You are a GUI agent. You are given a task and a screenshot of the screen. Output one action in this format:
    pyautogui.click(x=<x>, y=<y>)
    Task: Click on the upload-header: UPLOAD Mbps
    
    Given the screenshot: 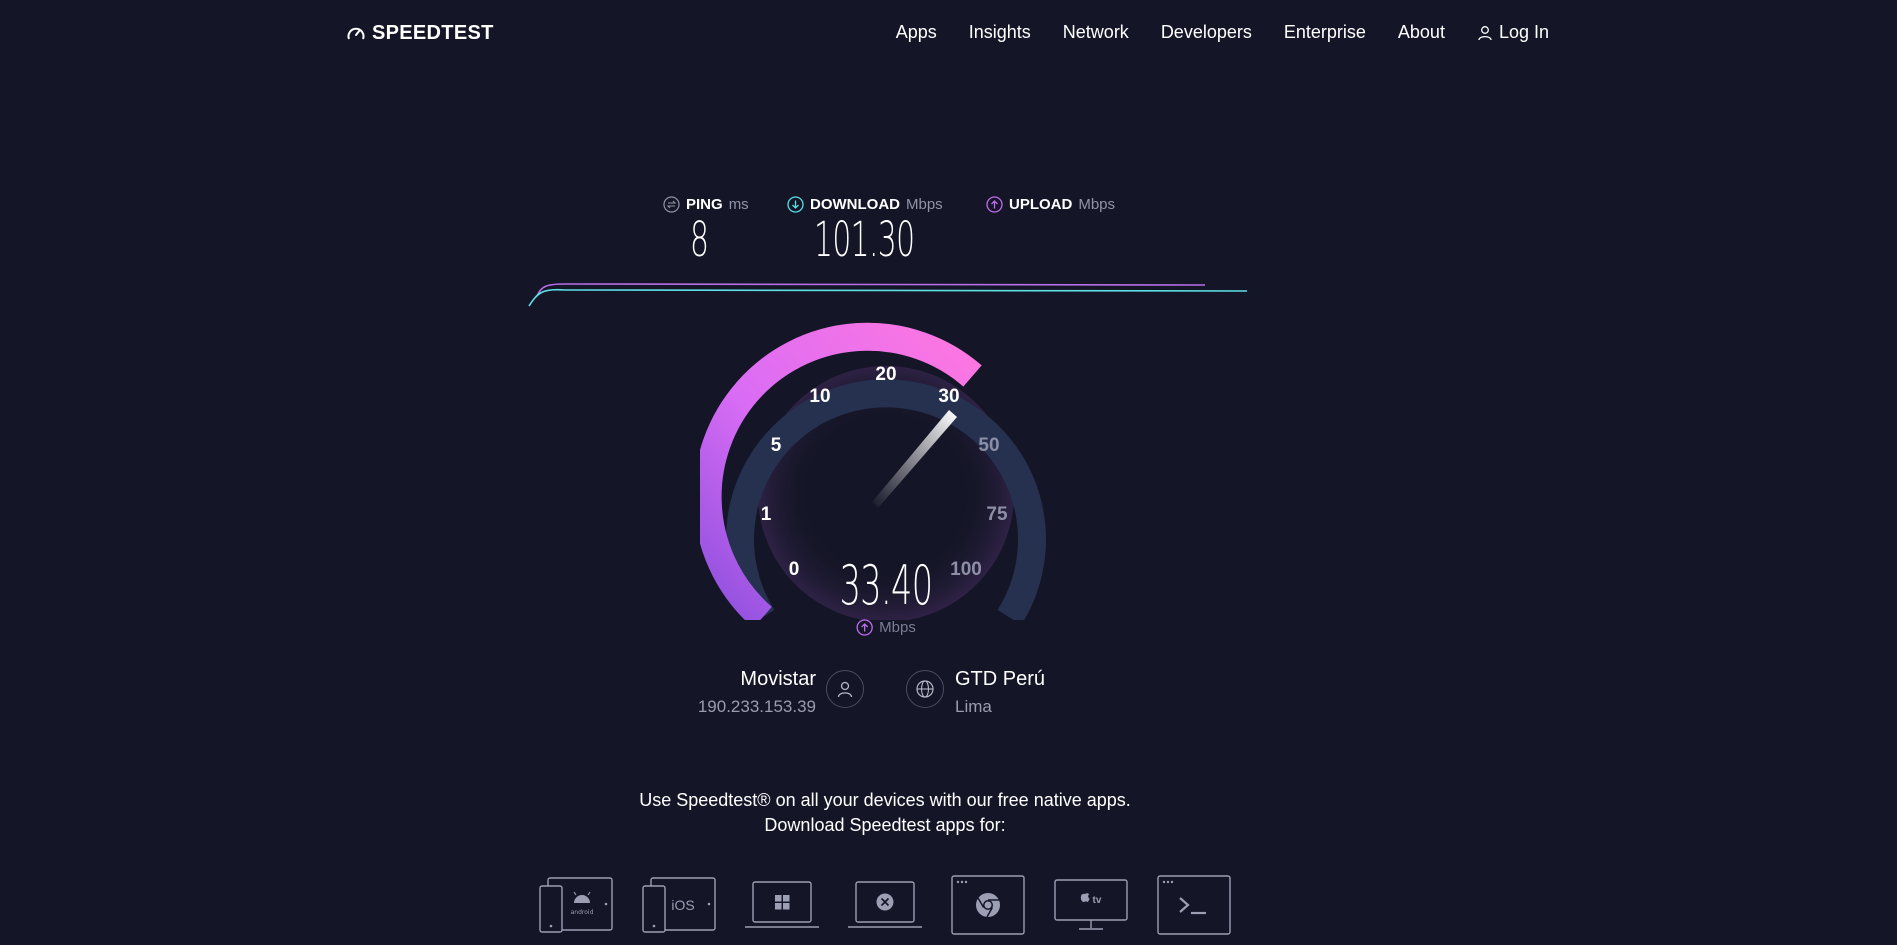 What is the action you would take?
    pyautogui.click(x=1050, y=204)
    